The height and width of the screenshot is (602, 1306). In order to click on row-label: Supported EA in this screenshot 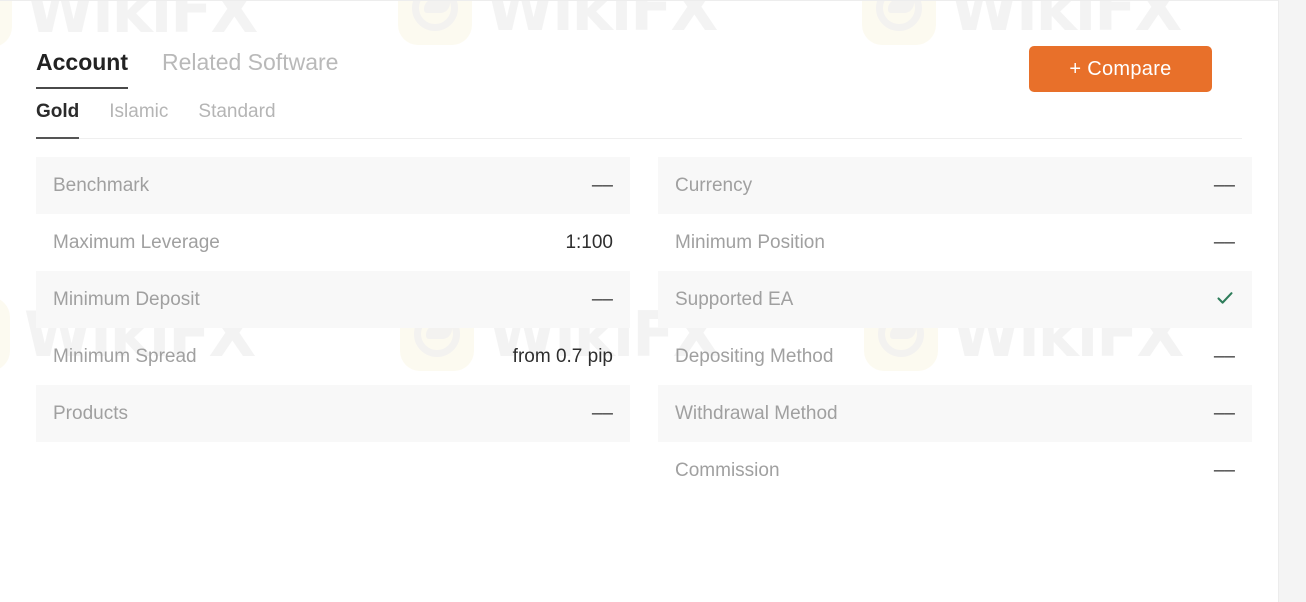, I will do `click(734, 299)`.